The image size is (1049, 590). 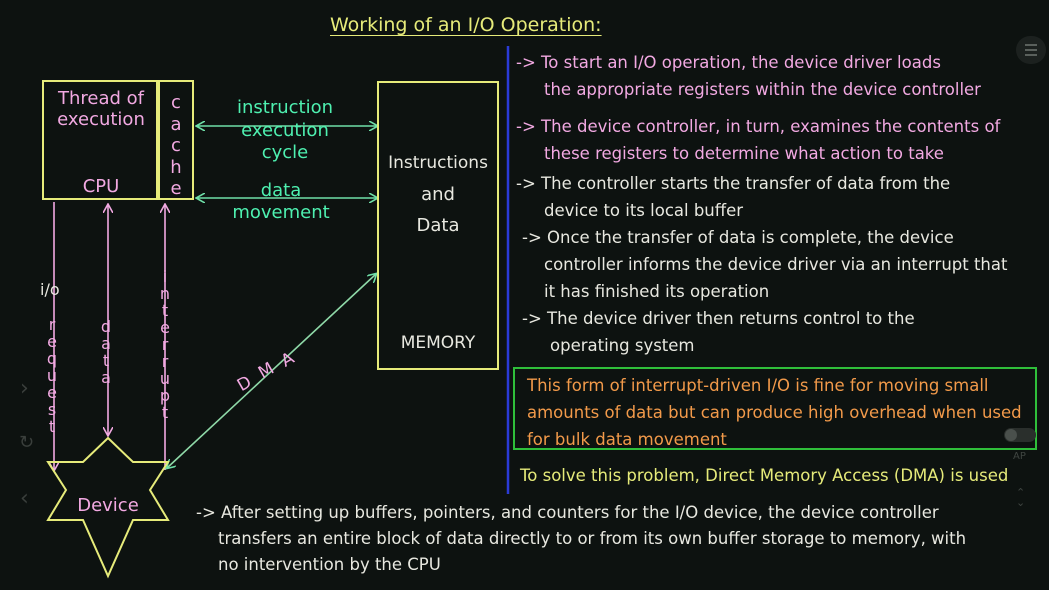 I want to click on request-letter: r, so click(x=52, y=324).